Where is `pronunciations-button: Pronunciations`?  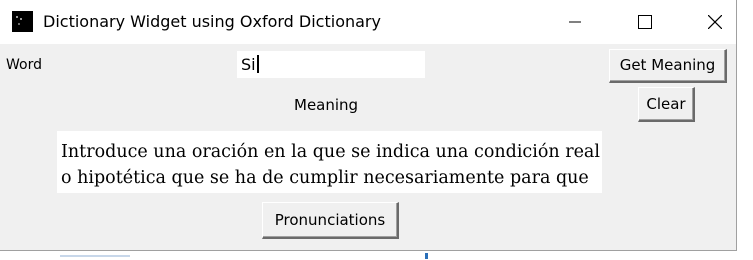 pronunciations-button: Pronunciations is located at coordinates (330, 220).